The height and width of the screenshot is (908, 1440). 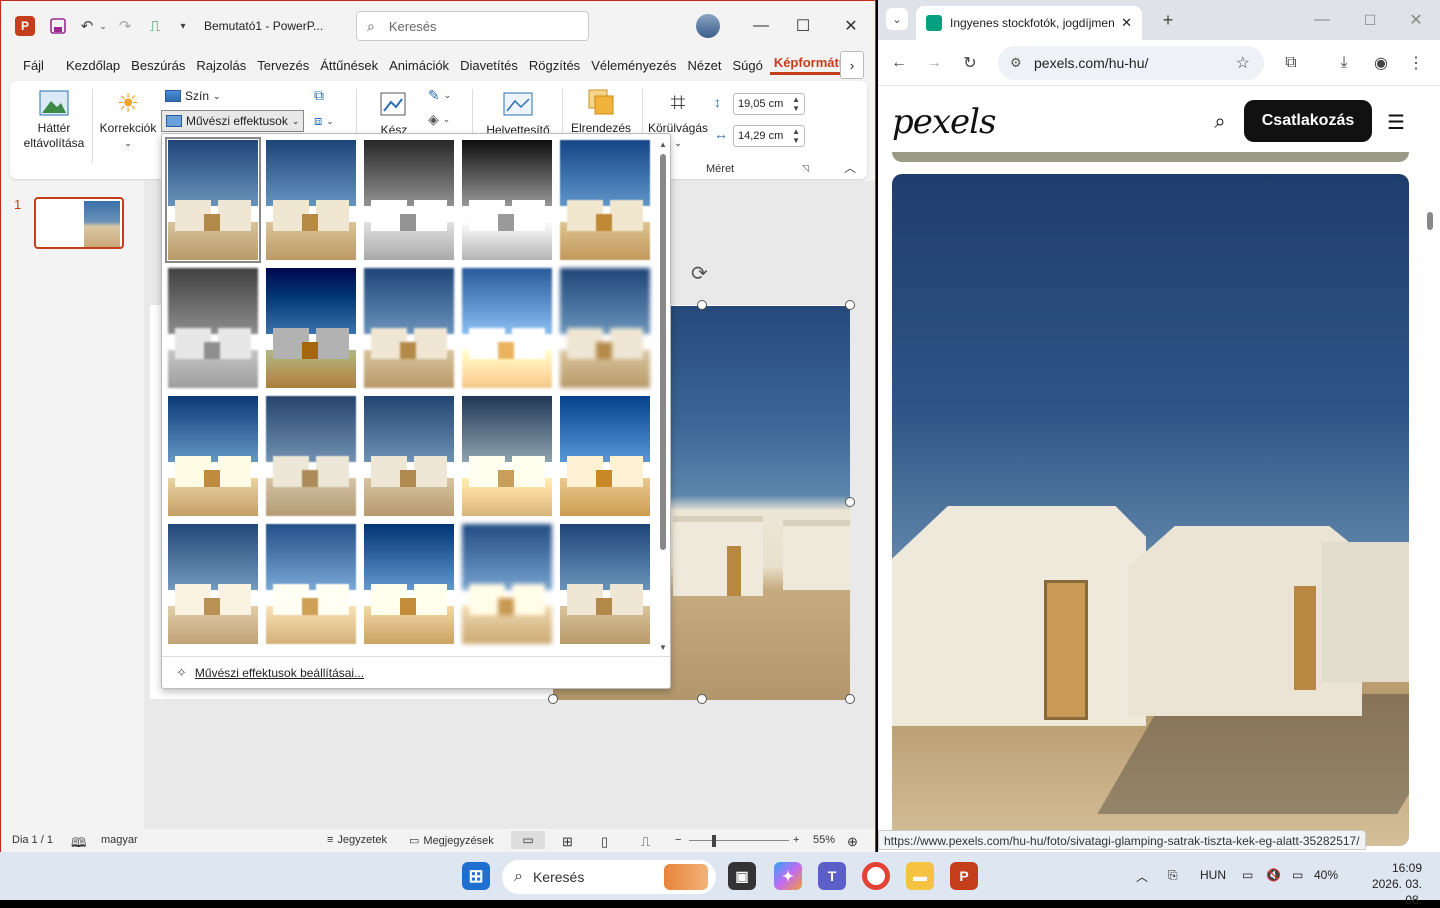 What do you see at coordinates (663, 144) in the screenshot?
I see `scroll-up-icon: ▲` at bounding box center [663, 144].